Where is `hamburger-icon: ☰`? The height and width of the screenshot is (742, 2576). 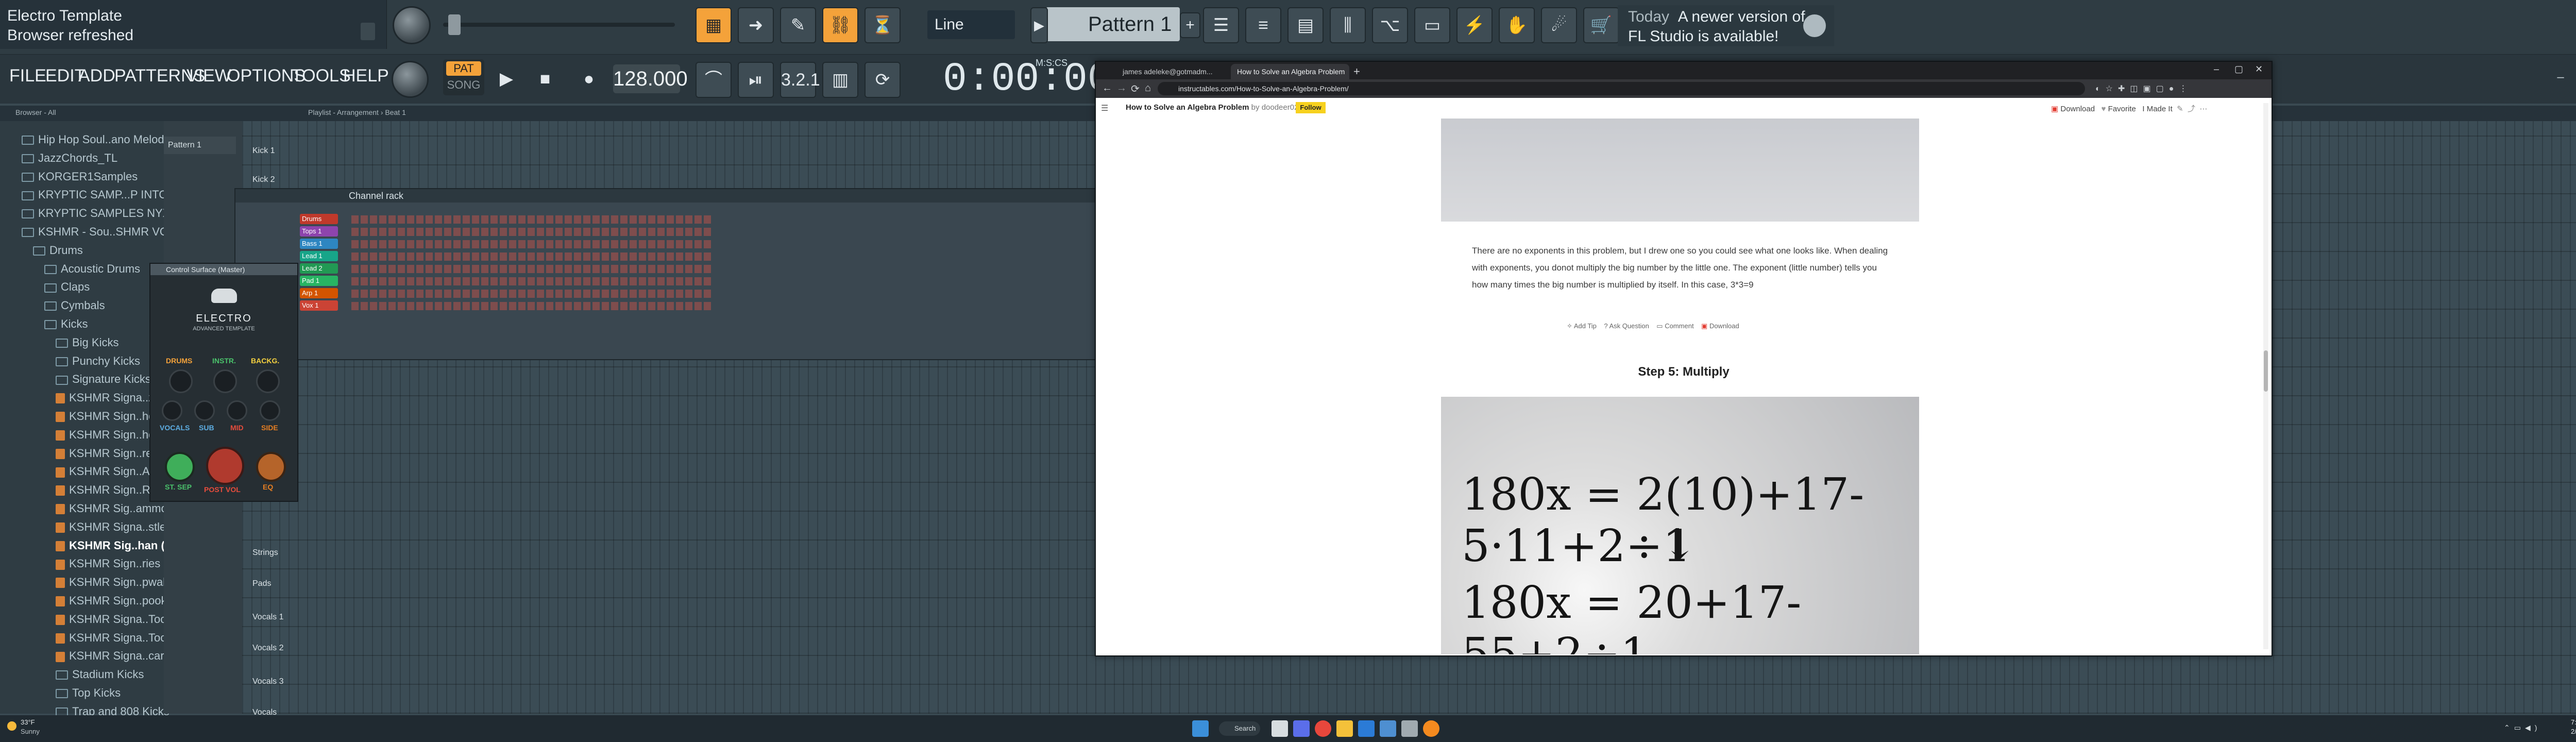 hamburger-icon: ☰ is located at coordinates (1104, 108).